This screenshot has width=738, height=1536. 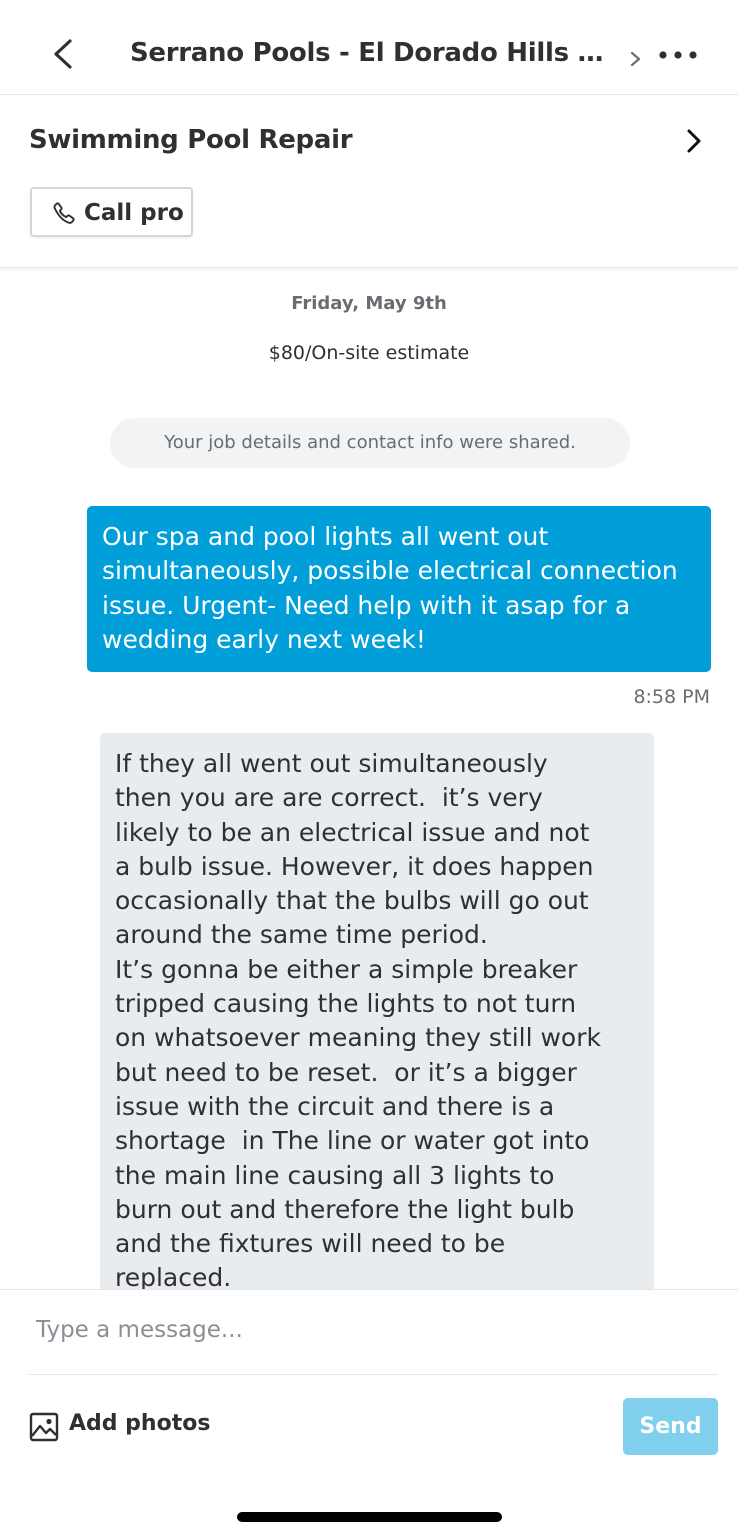 I want to click on more-horizontal-icon, so click(x=678, y=55).